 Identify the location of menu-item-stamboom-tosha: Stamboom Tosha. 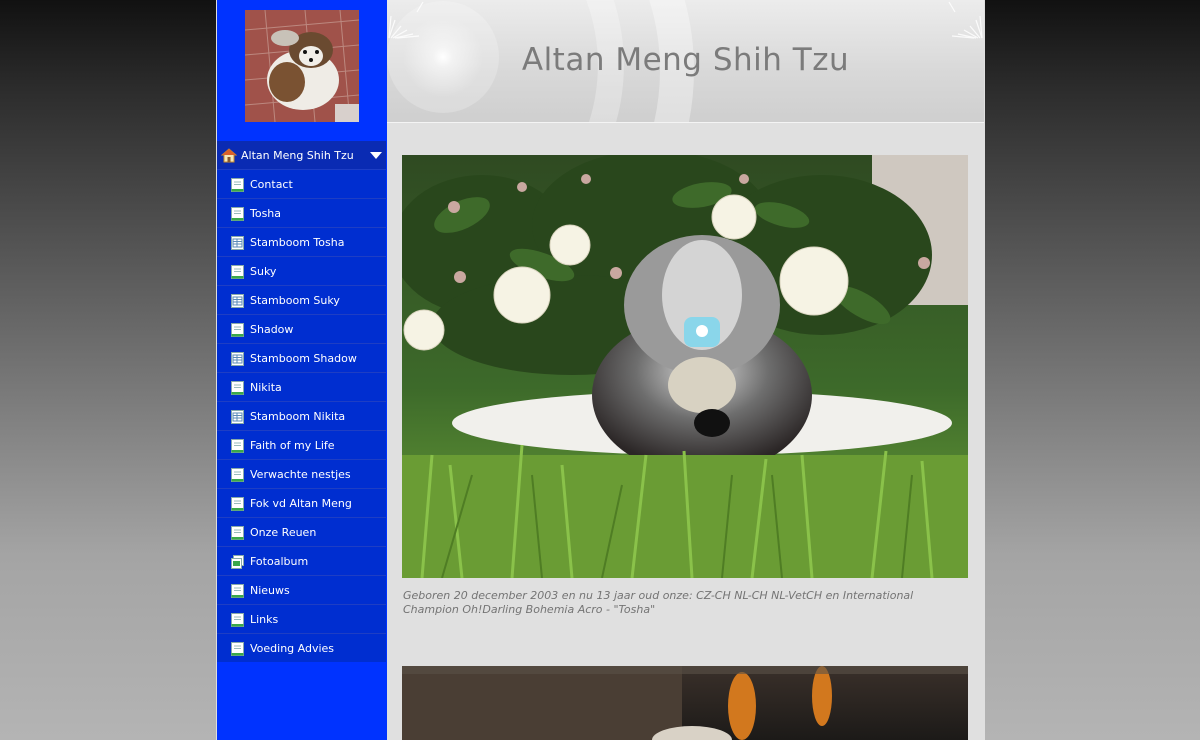
(301, 241).